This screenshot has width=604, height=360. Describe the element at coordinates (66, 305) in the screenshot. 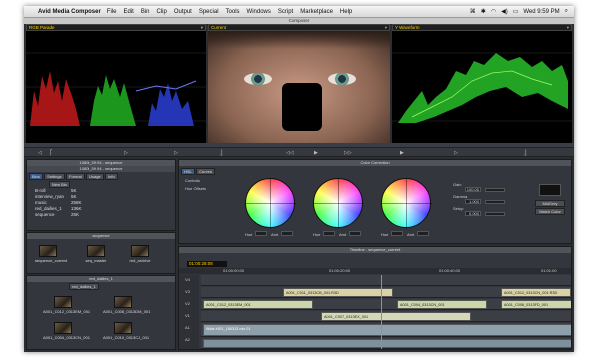

I see `bin-clip: A001_C012_0313EM_001` at that location.